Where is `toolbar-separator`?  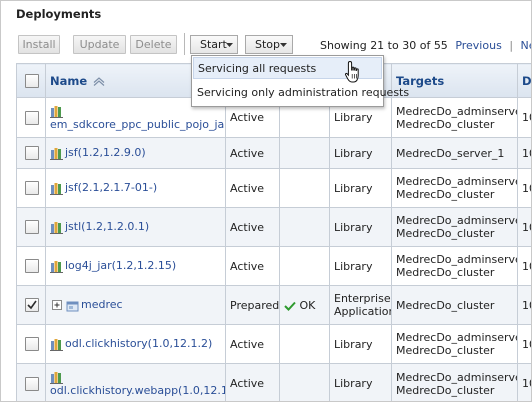 toolbar-separator is located at coordinates (184, 44).